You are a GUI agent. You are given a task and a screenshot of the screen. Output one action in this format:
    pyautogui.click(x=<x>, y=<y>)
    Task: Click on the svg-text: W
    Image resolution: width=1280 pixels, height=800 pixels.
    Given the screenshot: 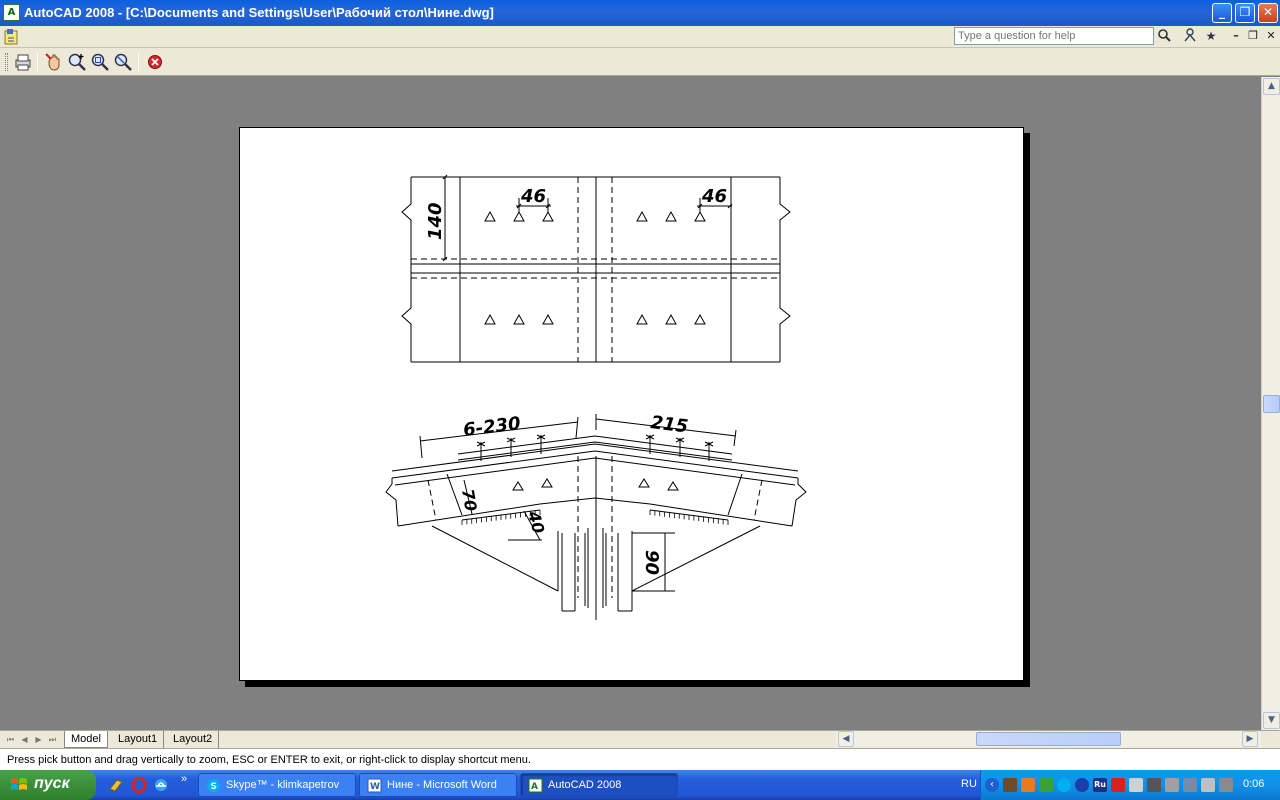 What is the action you would take?
    pyautogui.click(x=375, y=787)
    